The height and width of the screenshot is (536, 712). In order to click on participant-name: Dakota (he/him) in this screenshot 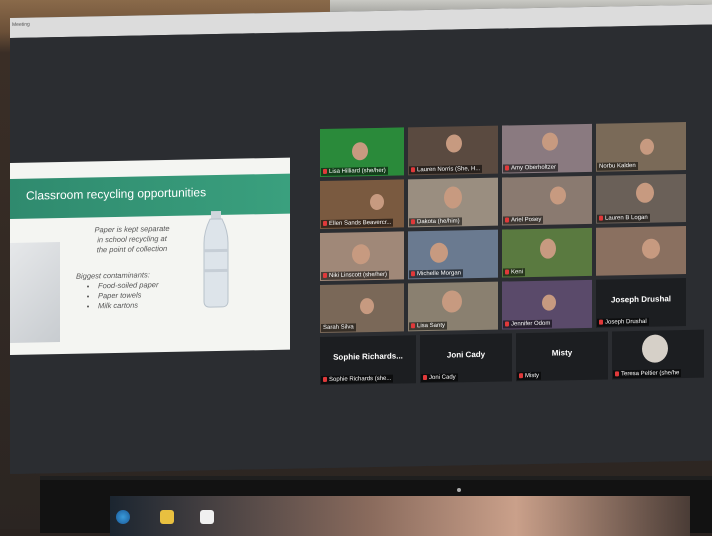, I will do `click(435, 222)`.